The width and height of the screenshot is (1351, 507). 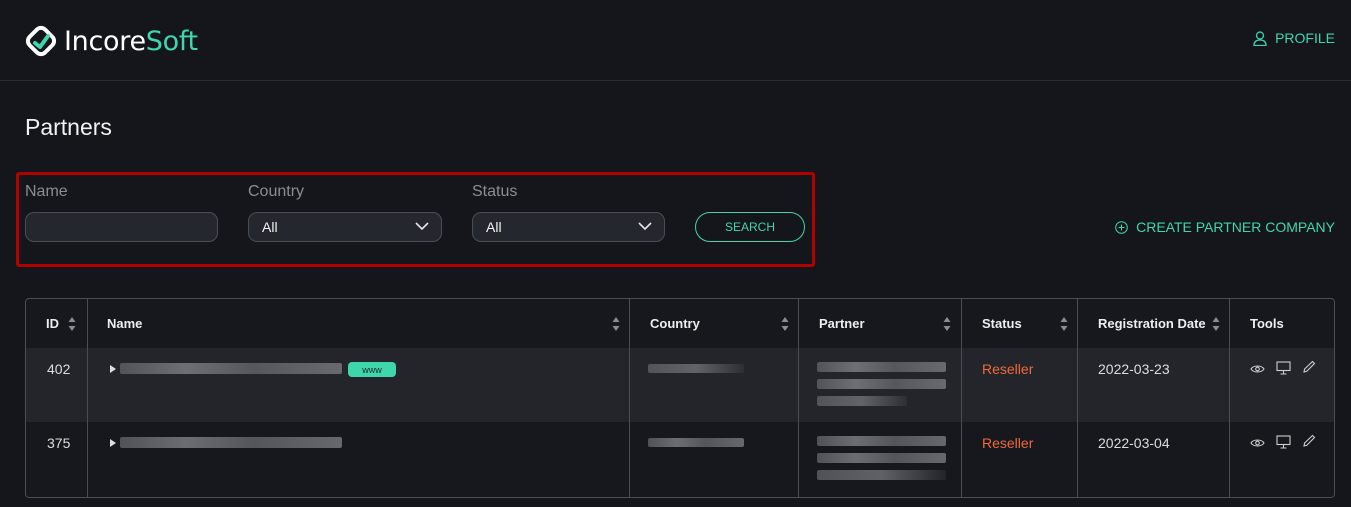 What do you see at coordinates (1267, 323) in the screenshot?
I see `column-header-tools: Tools` at bounding box center [1267, 323].